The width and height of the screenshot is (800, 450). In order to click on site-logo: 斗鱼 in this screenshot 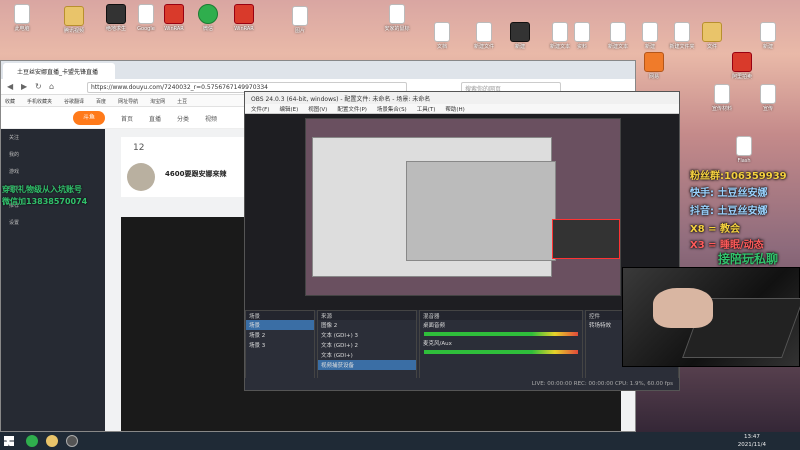, I will do `click(89, 118)`.